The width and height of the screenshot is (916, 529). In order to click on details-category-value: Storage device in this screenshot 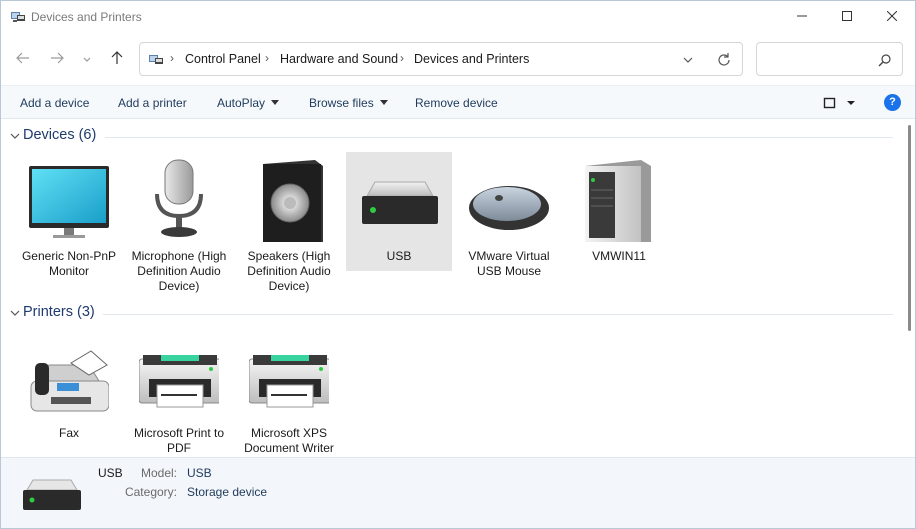, I will do `click(227, 492)`.